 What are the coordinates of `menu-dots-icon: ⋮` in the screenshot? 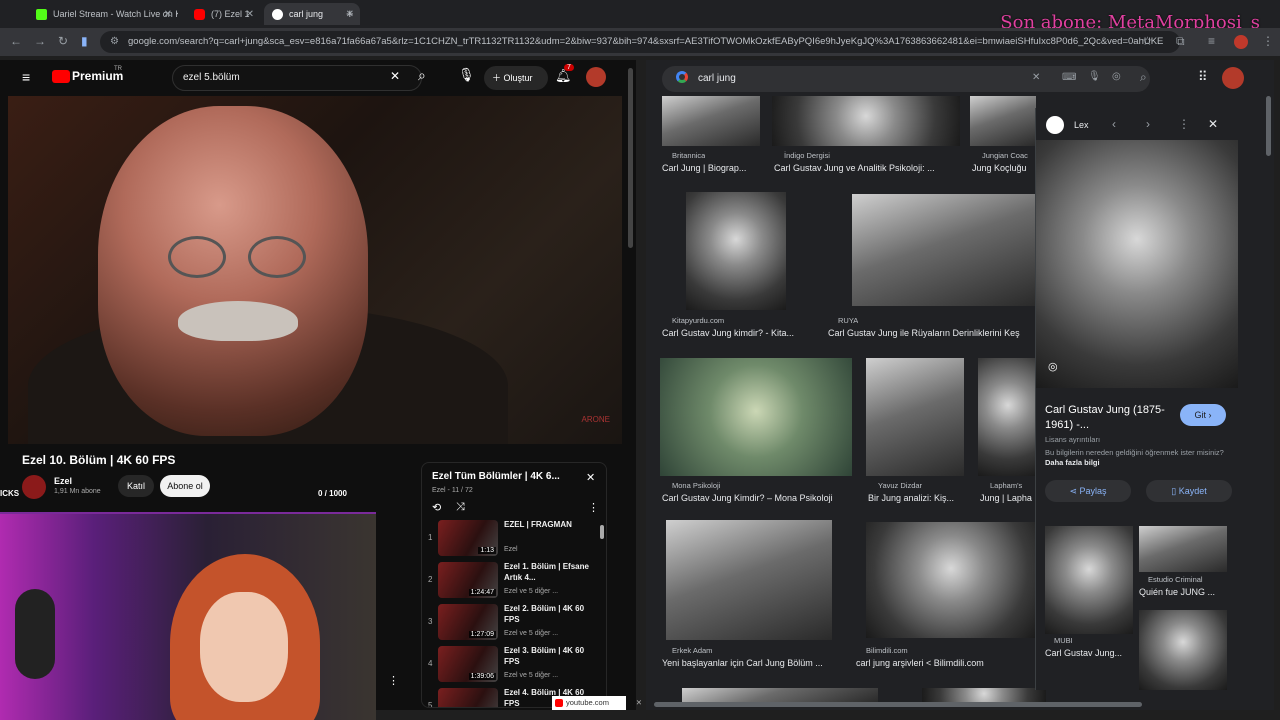 It's located at (1268, 41).